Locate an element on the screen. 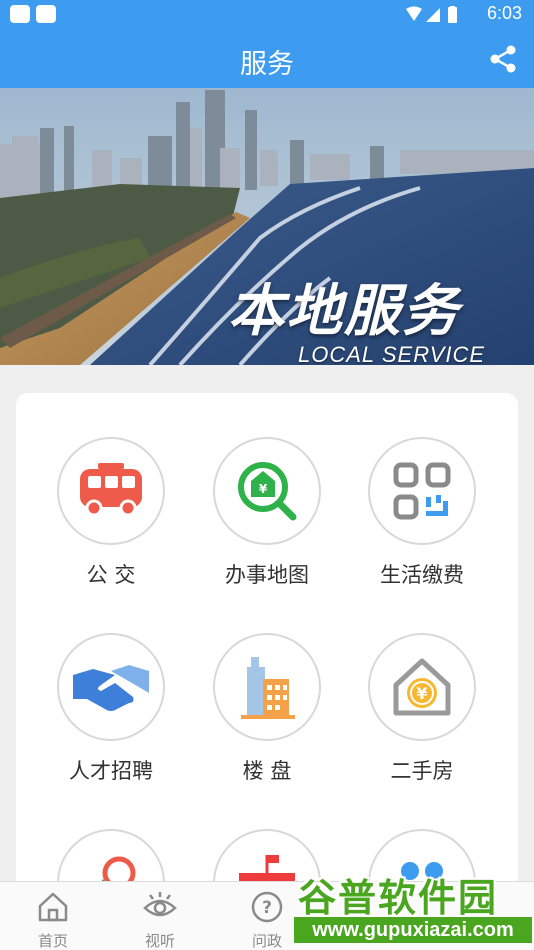  service-label: 人才招聘 is located at coordinates (111, 771).